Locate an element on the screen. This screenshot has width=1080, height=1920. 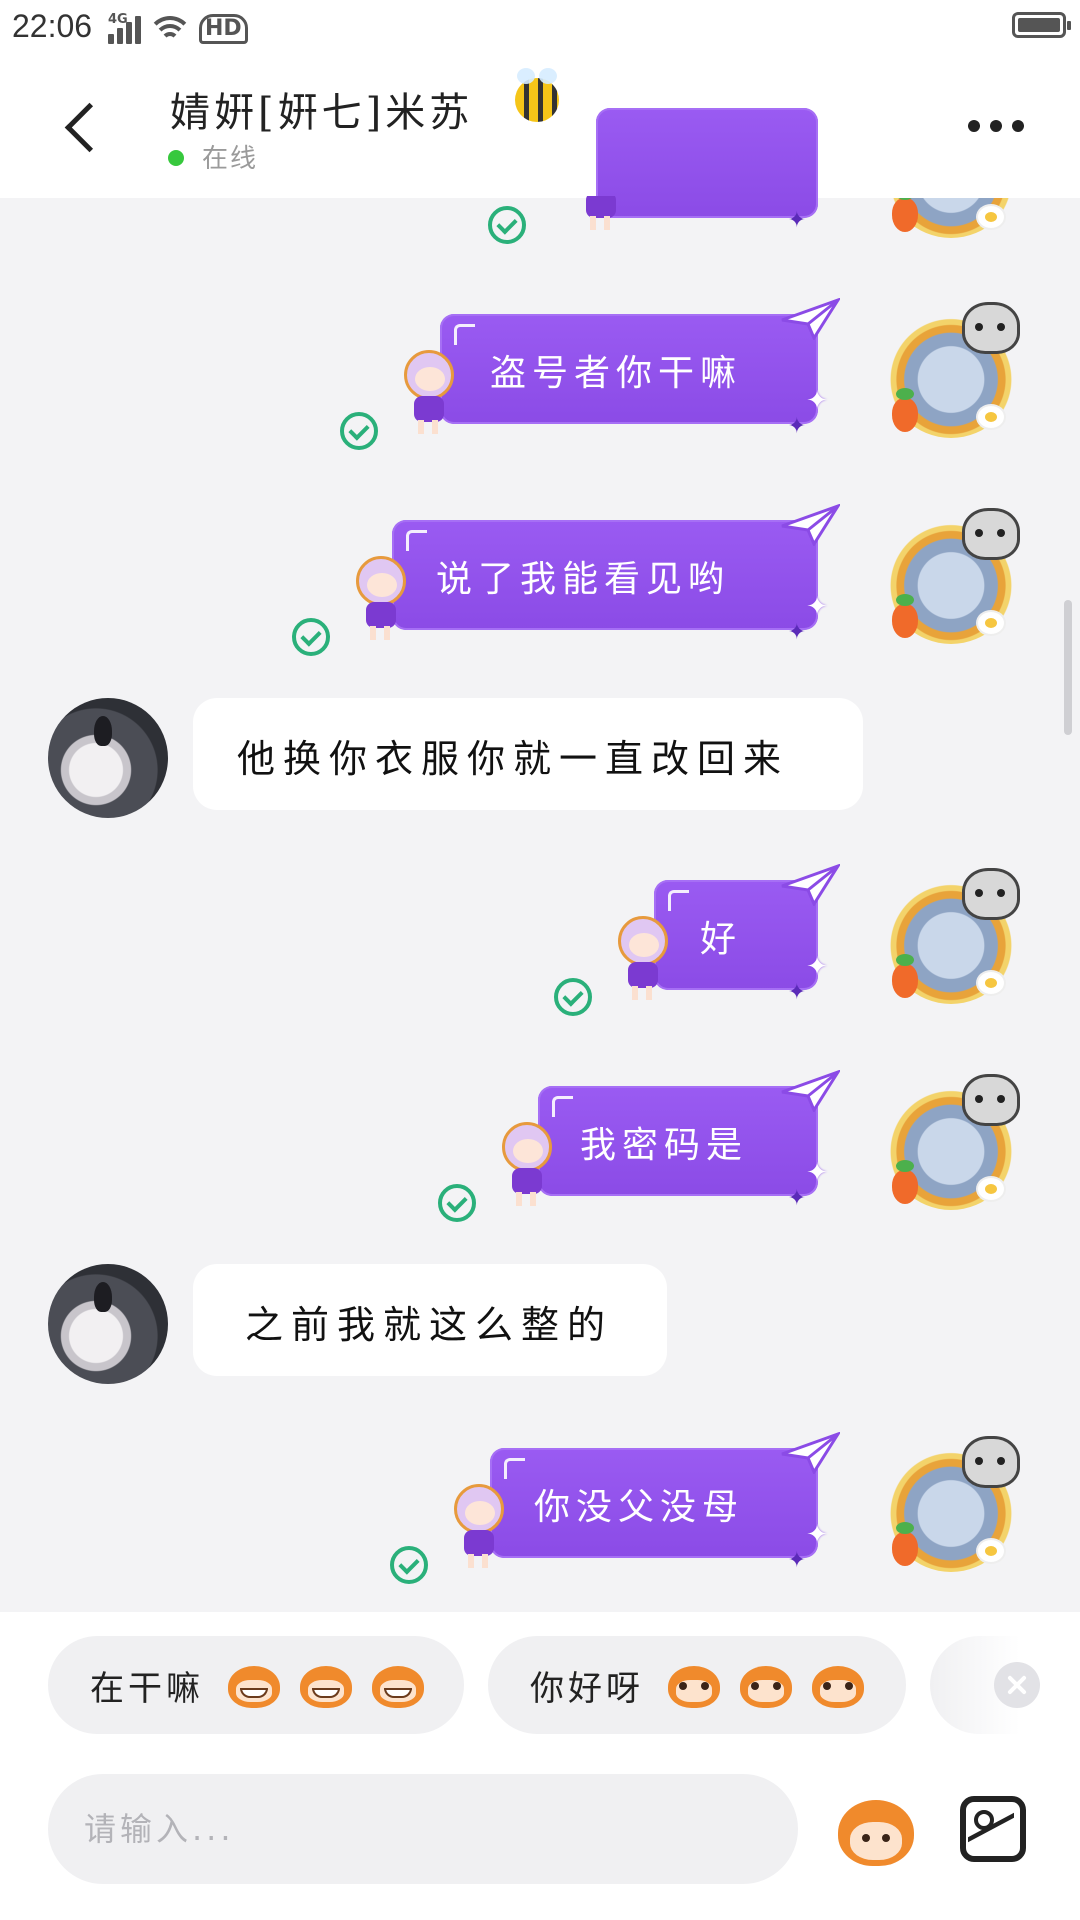
more-options-icon is located at coordinates (996, 126).